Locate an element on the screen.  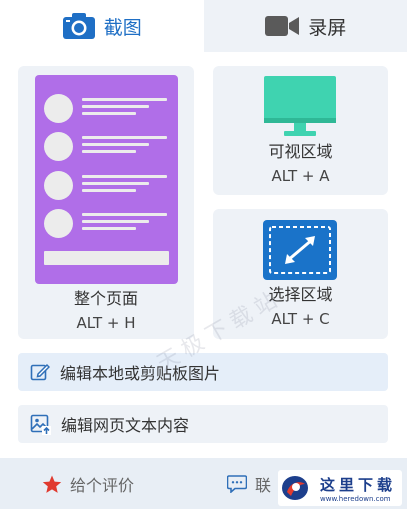
visible-area-label: 可视区域 is located at coordinates (300, 151).